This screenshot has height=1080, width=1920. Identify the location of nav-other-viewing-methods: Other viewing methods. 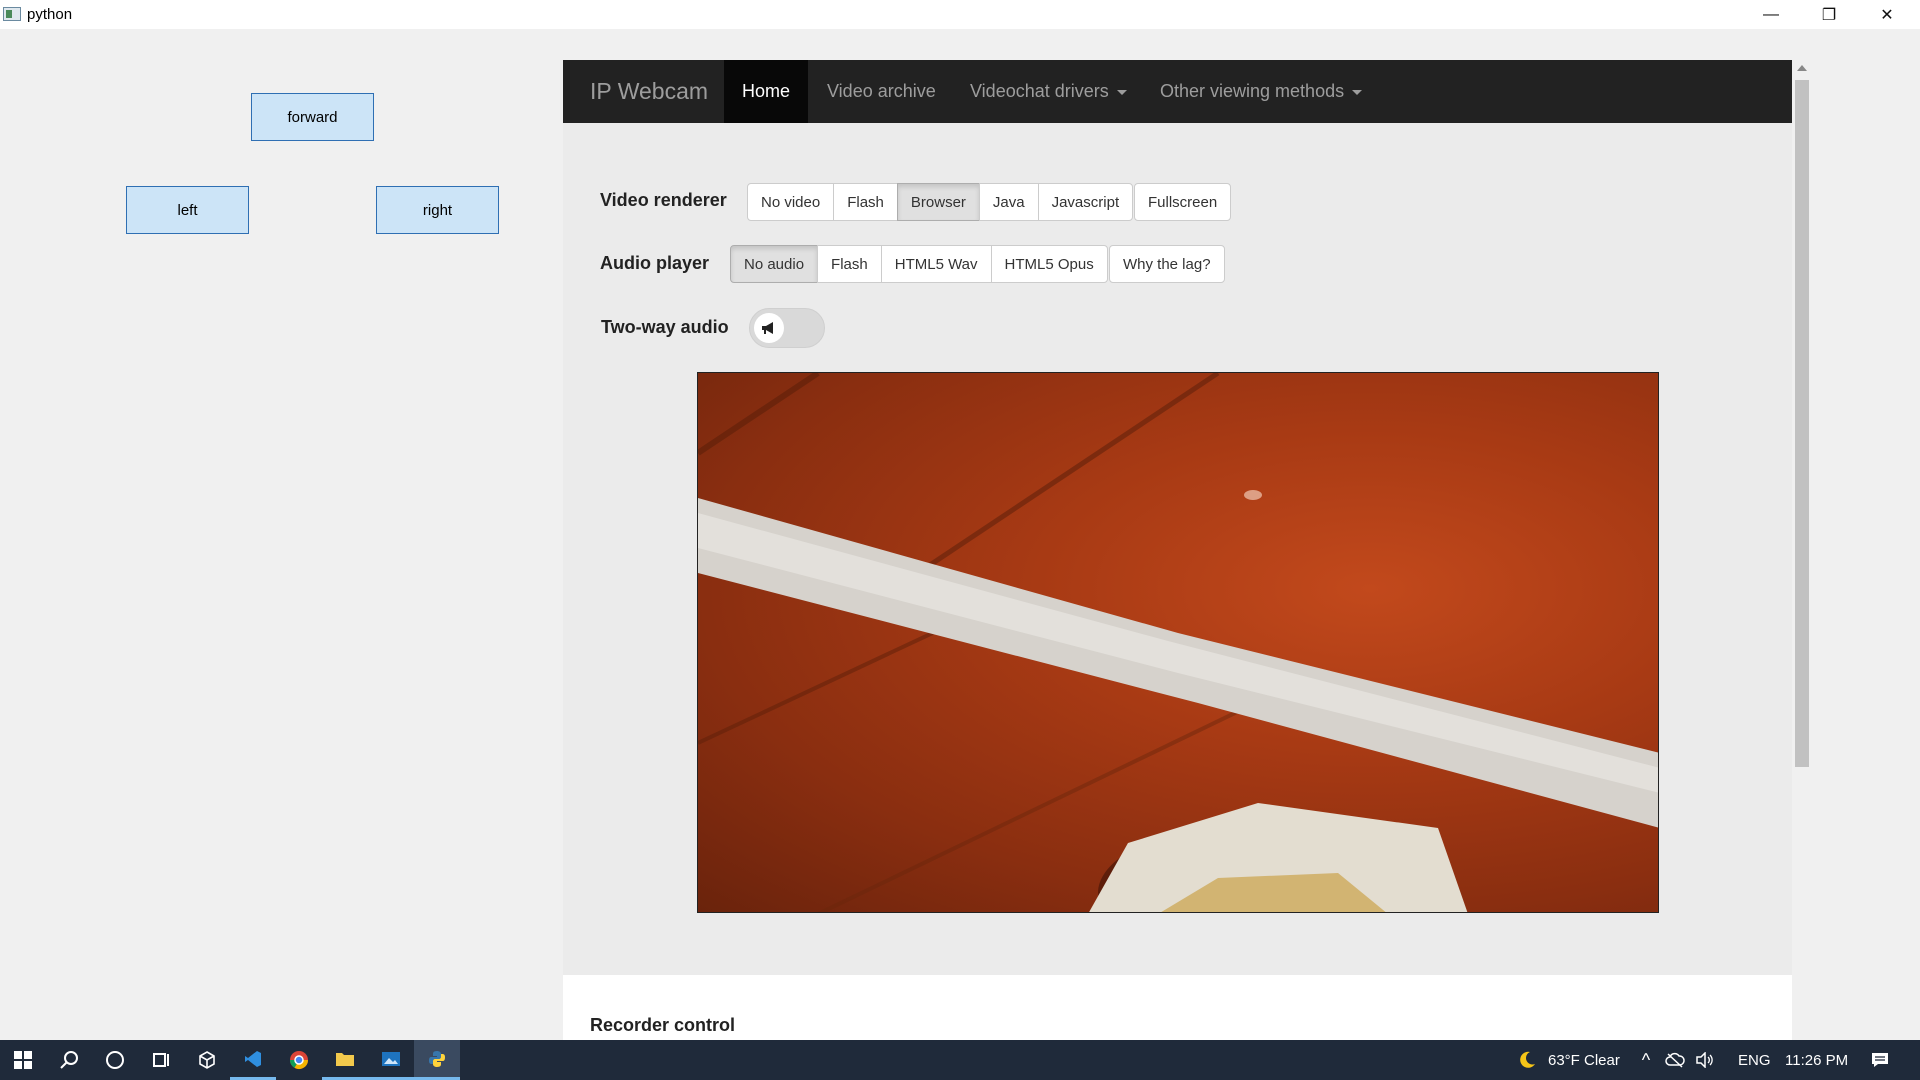
(1261, 91).